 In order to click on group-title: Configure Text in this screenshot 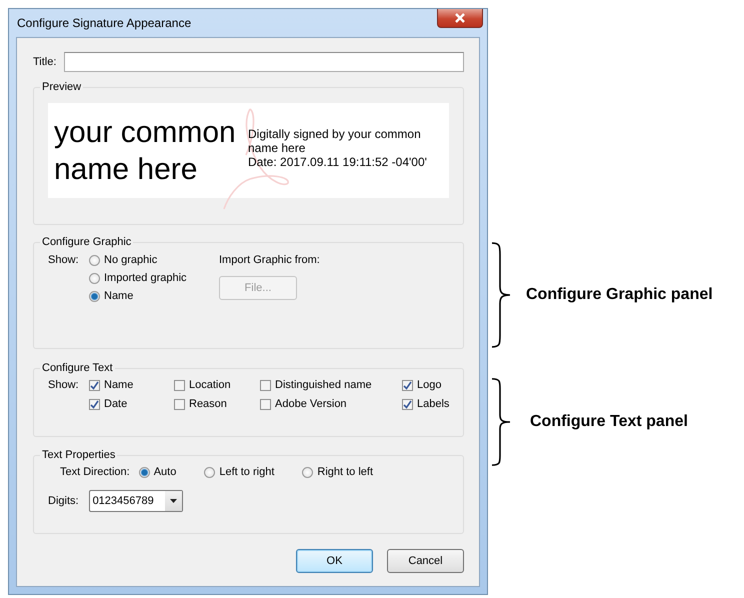, I will do `click(77, 368)`.